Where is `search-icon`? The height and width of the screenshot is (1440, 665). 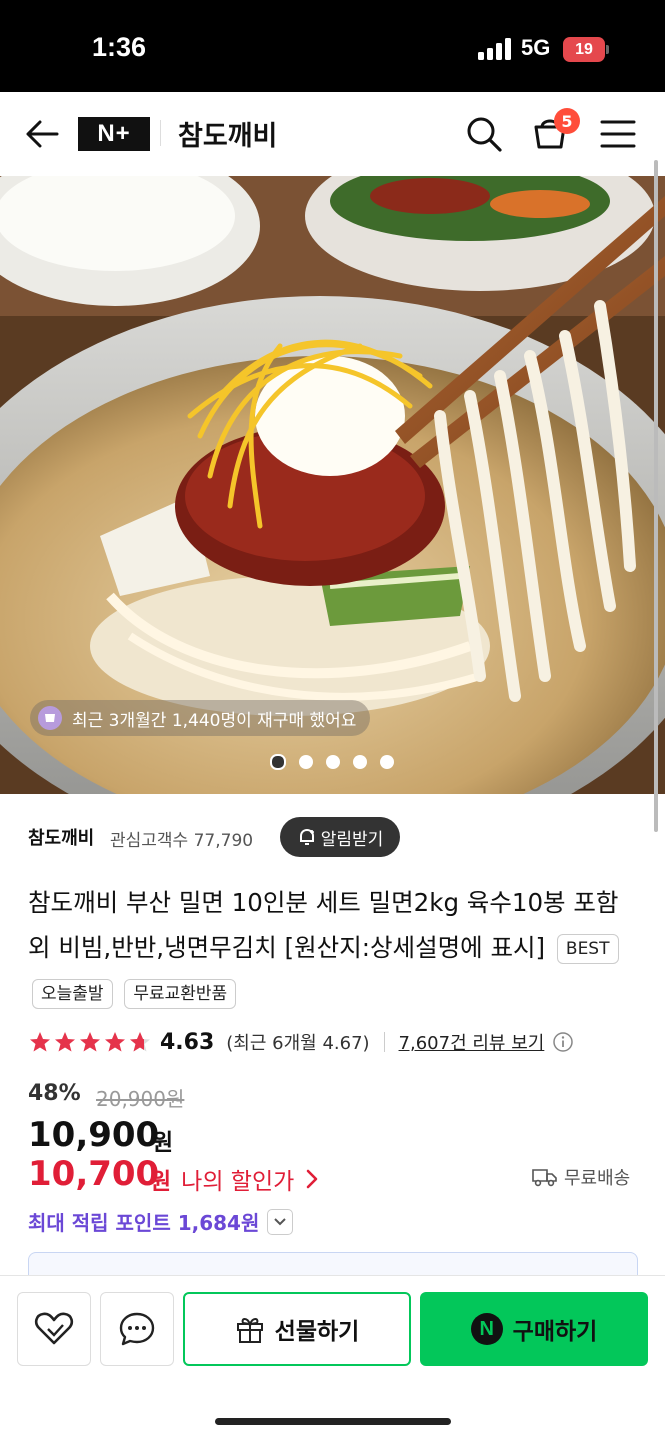 search-icon is located at coordinates (484, 134).